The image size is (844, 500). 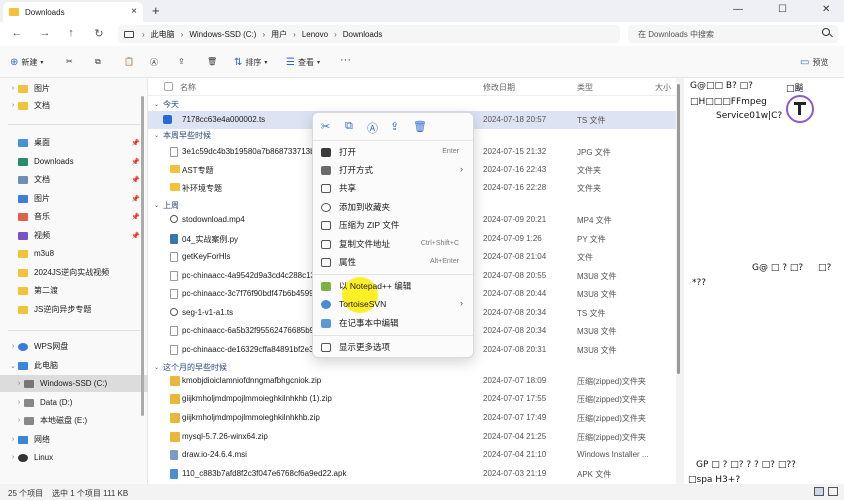 What do you see at coordinates (74, 235) in the screenshot?
I see `sidebar-item-videos: 视频 📌` at bounding box center [74, 235].